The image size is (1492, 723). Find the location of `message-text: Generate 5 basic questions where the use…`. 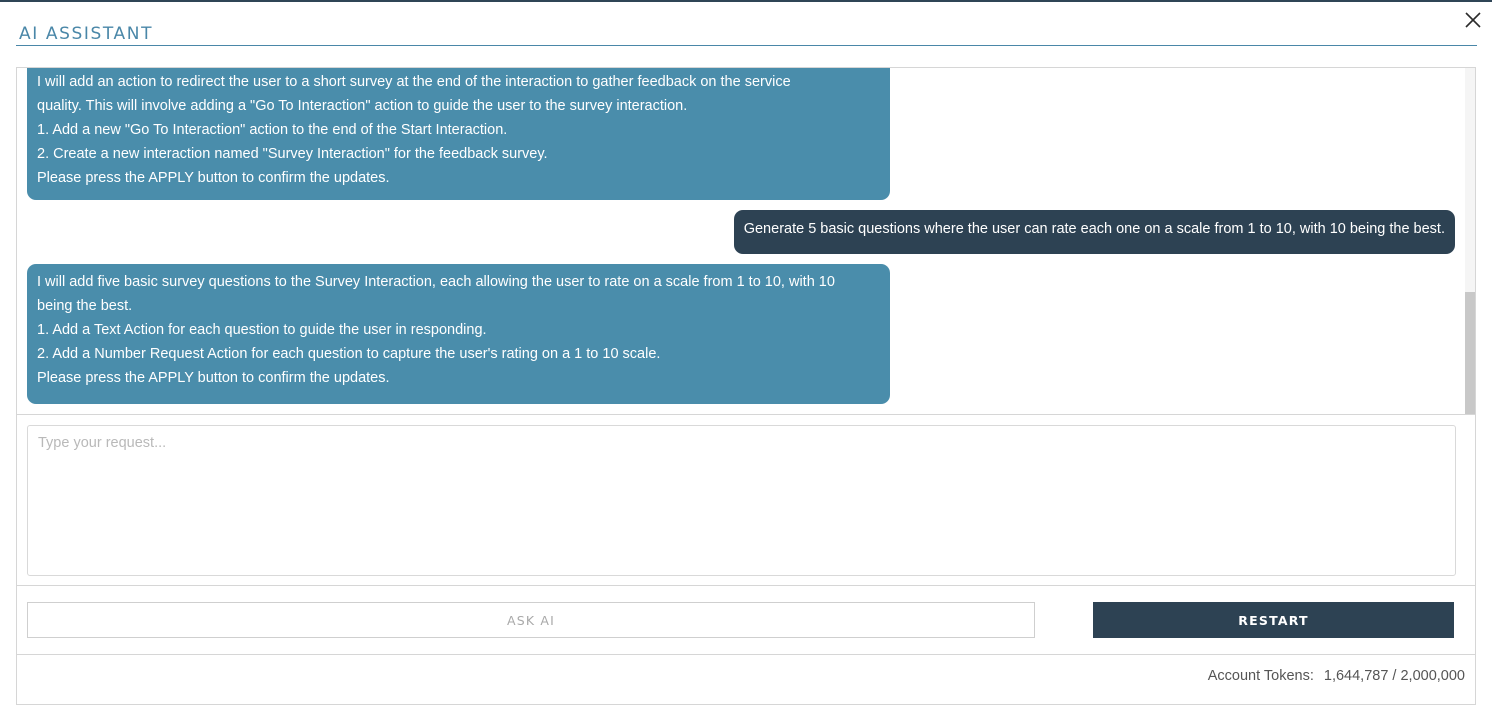

message-text: Generate 5 basic questions where the use… is located at coordinates (1094, 229).